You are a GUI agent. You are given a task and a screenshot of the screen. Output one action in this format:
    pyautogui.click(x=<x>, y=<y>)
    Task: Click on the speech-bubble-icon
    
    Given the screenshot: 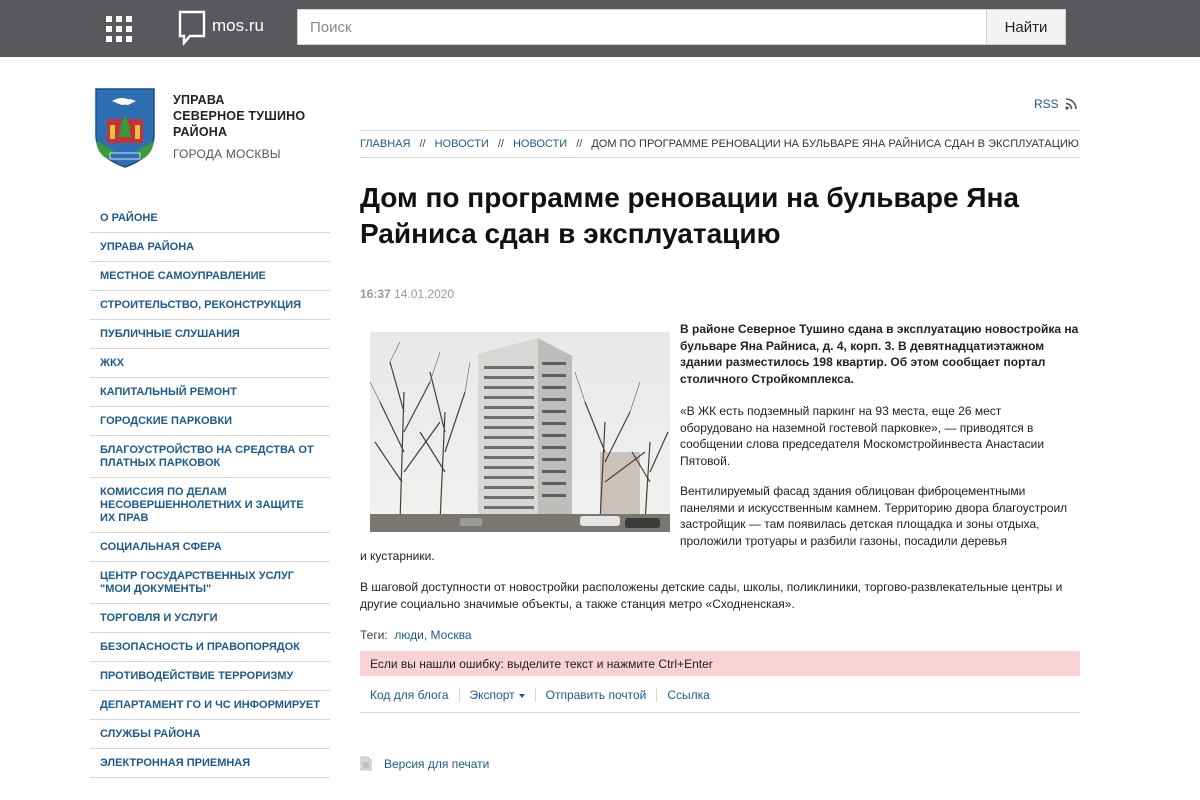 What is the action you would take?
    pyautogui.click(x=192, y=28)
    